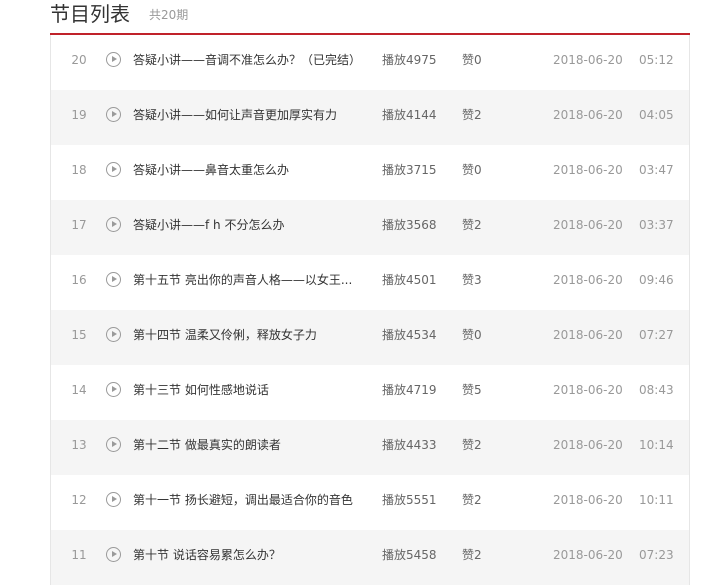 Image resolution: width=725 pixels, height=585 pixels. Describe the element at coordinates (409, 555) in the screenshot. I see `play-count: 播放5458` at that location.